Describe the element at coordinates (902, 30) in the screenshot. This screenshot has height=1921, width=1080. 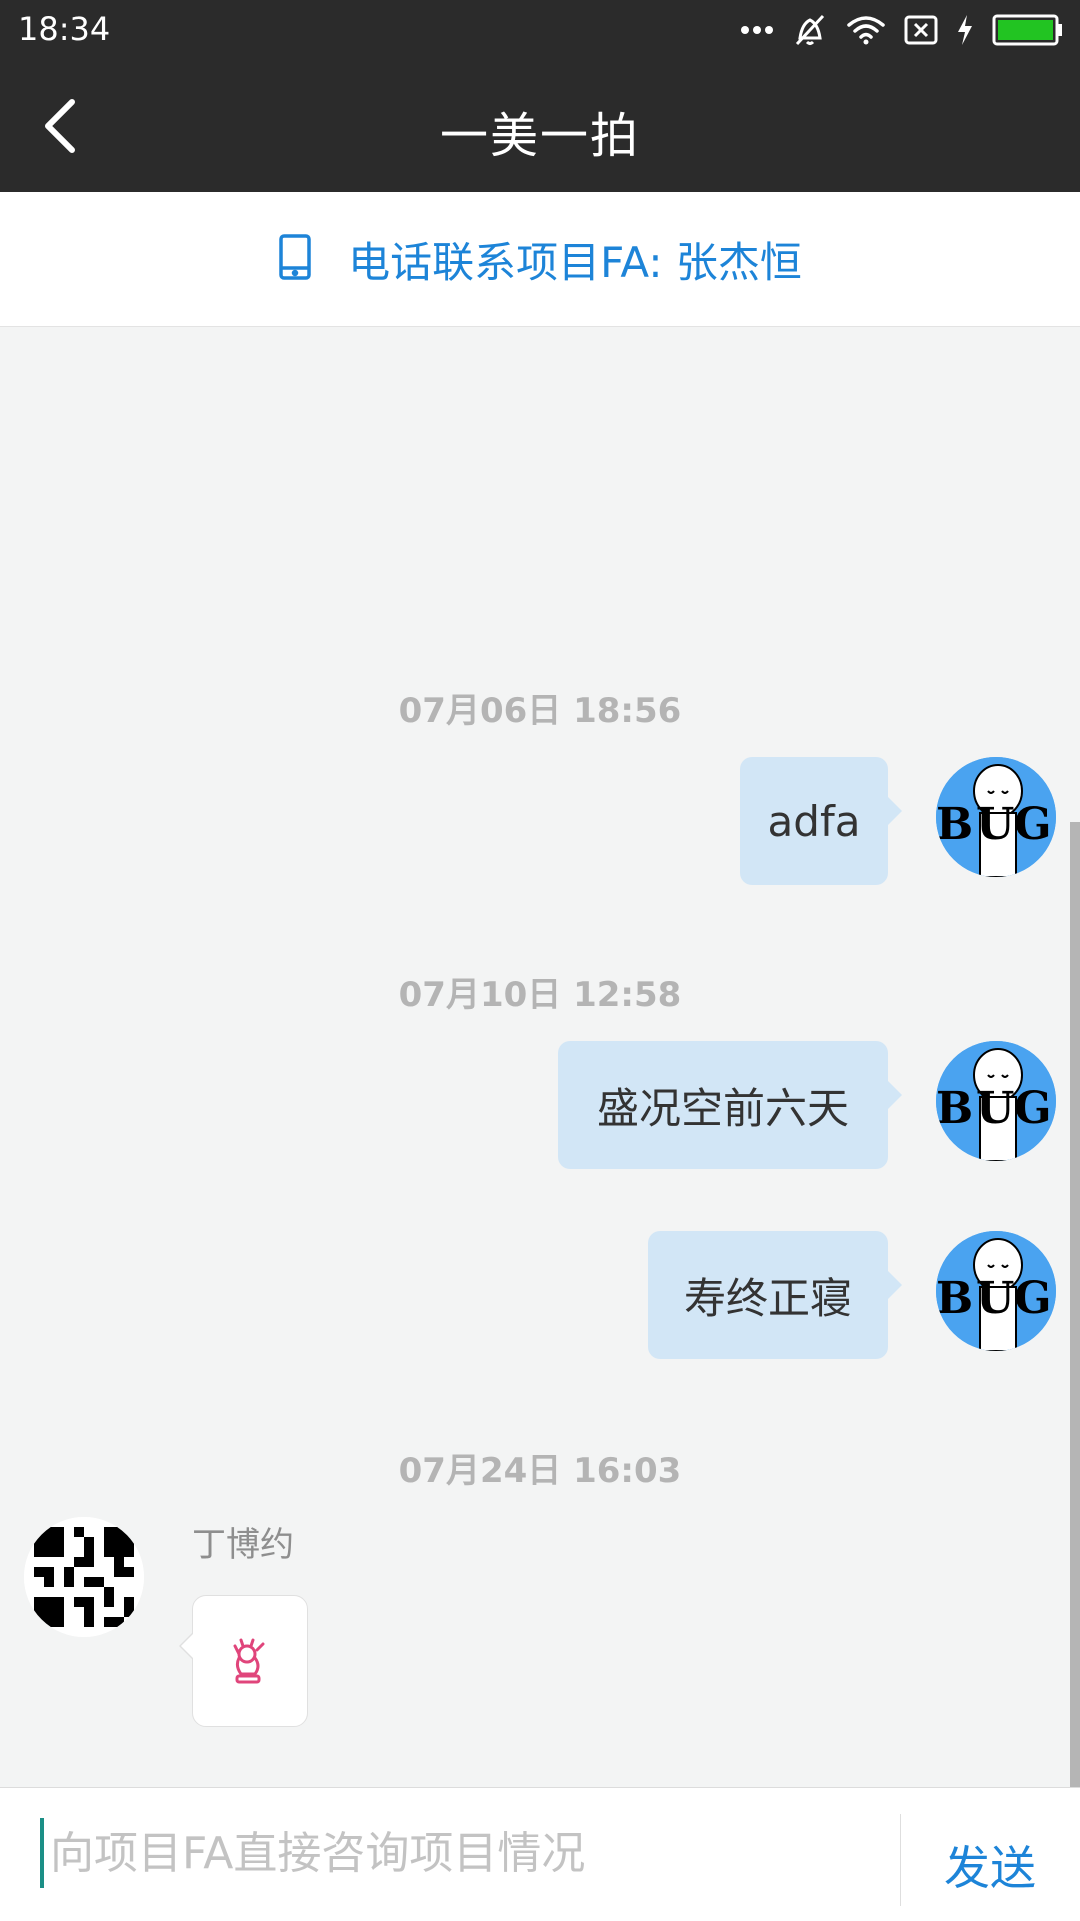
I see `status-icons` at that location.